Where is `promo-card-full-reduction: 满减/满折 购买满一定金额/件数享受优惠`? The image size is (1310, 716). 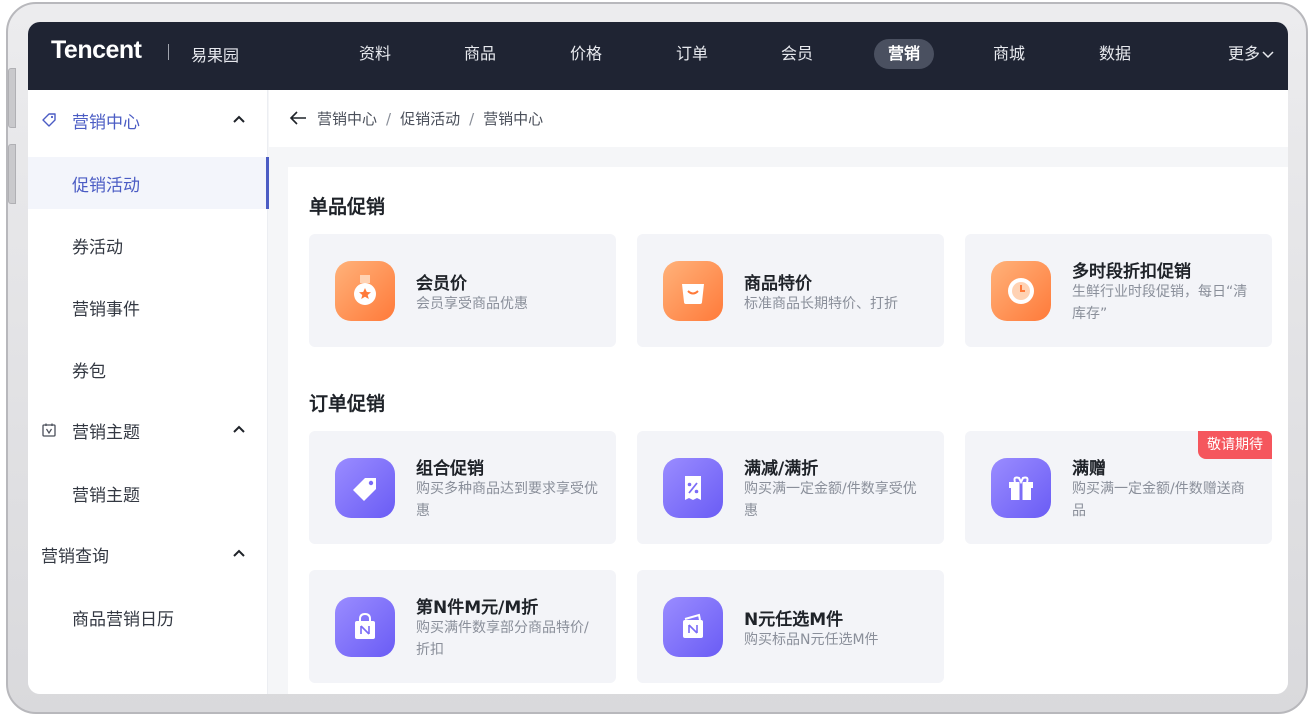
promo-card-full-reduction: 满减/满折 购买满一定金额/件数享受优惠 is located at coordinates (790, 487).